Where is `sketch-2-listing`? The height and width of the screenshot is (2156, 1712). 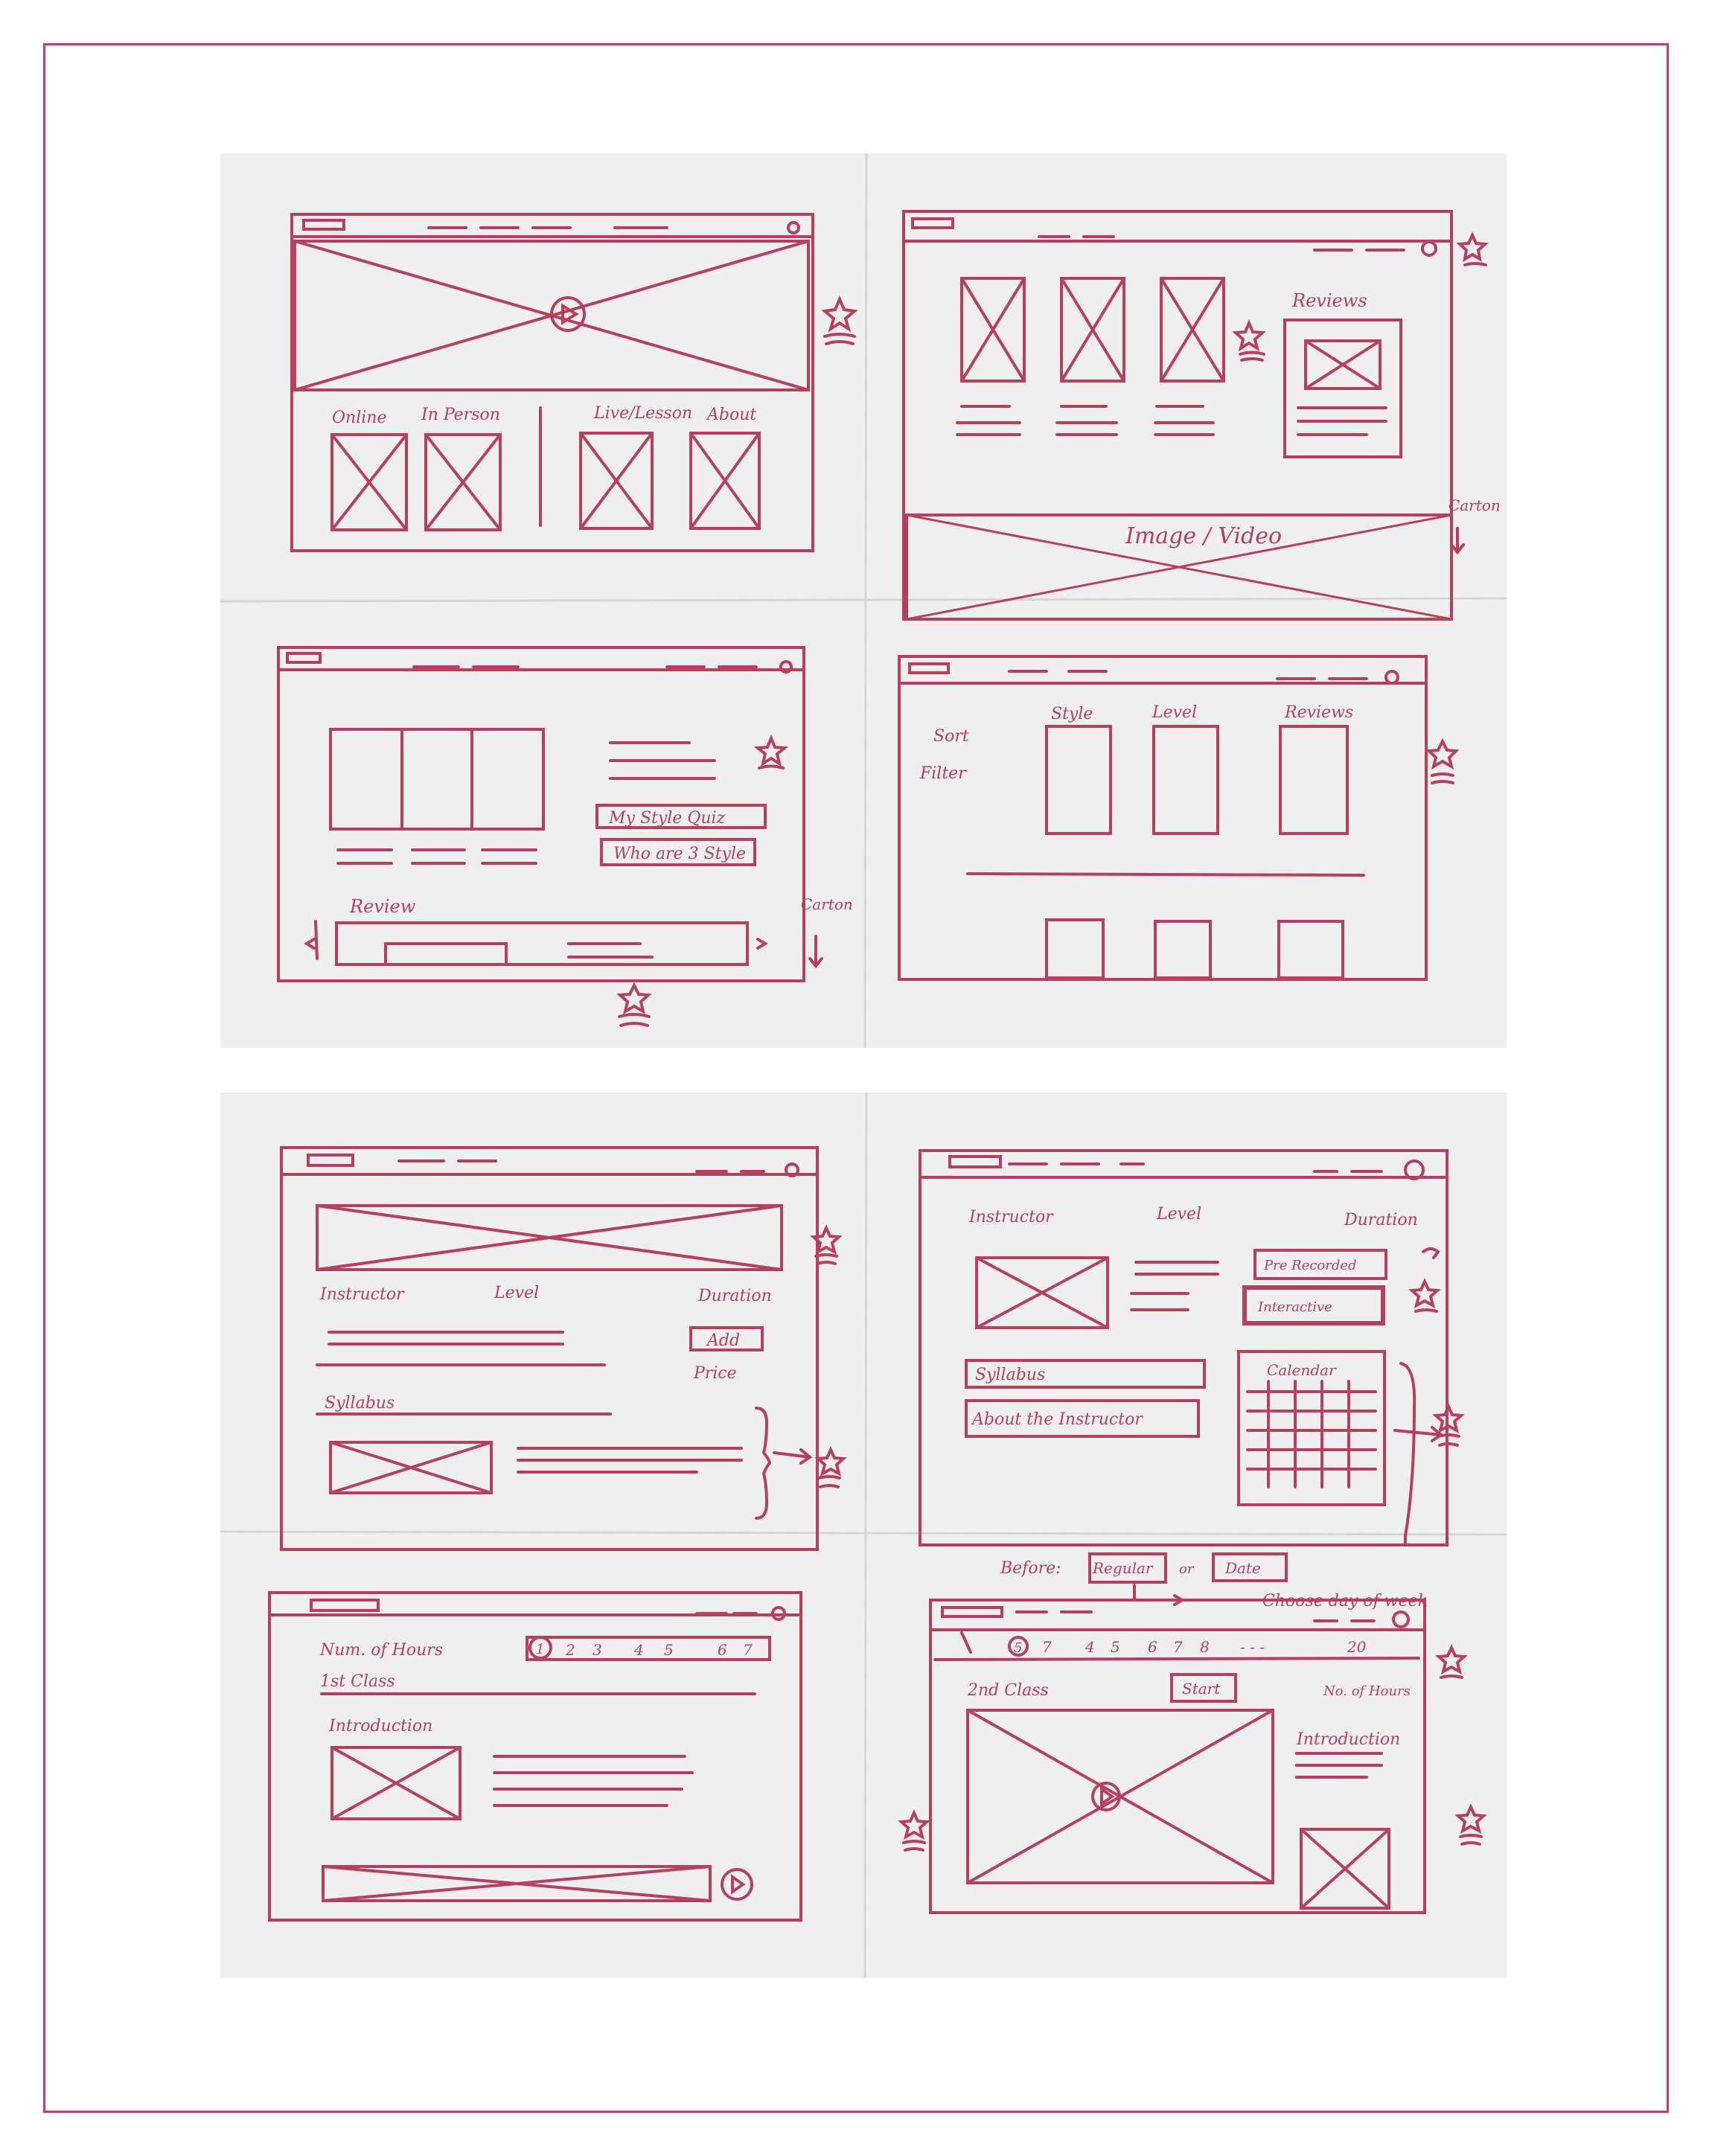 sketch-2-listing is located at coordinates (1195, 415).